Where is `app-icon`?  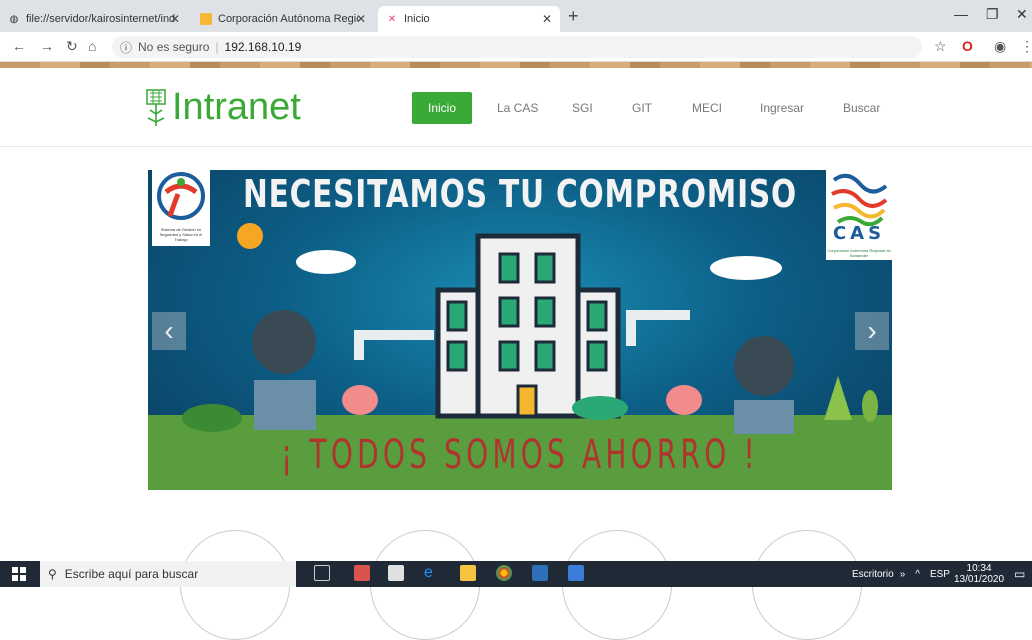
app-icon is located at coordinates (576, 573).